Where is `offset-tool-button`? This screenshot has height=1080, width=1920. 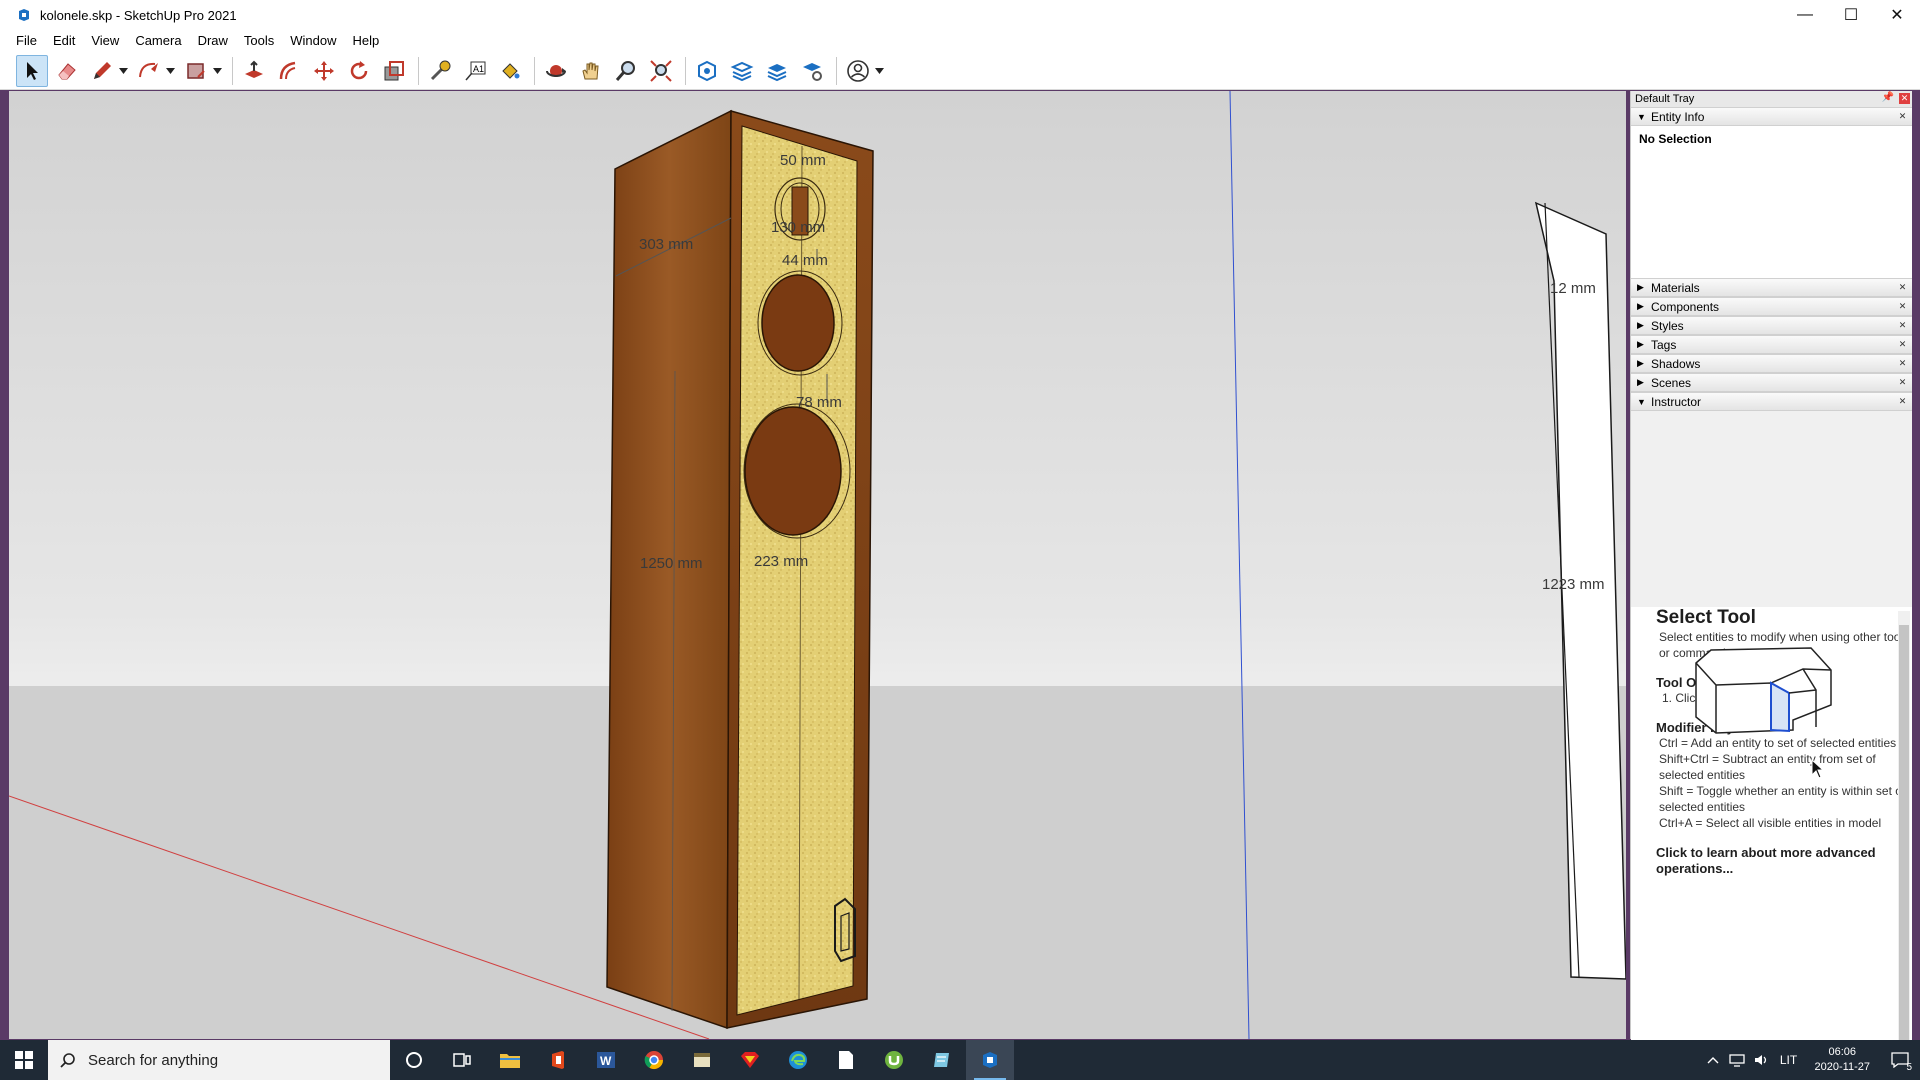 offset-tool-button is located at coordinates (289, 71).